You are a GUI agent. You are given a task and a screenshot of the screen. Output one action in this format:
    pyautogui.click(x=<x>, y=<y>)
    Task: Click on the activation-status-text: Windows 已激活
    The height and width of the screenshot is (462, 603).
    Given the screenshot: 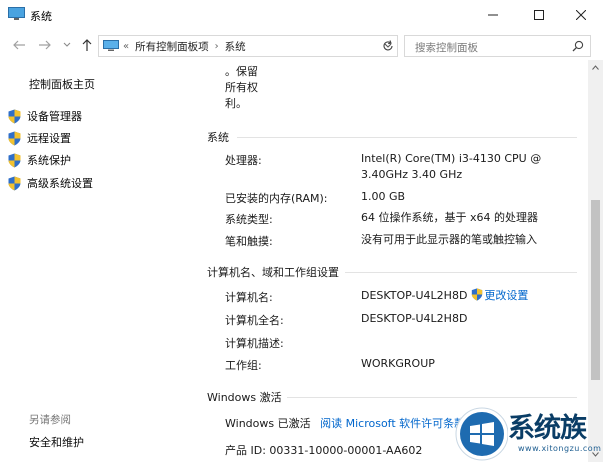 What is the action you would take?
    pyautogui.click(x=268, y=423)
    